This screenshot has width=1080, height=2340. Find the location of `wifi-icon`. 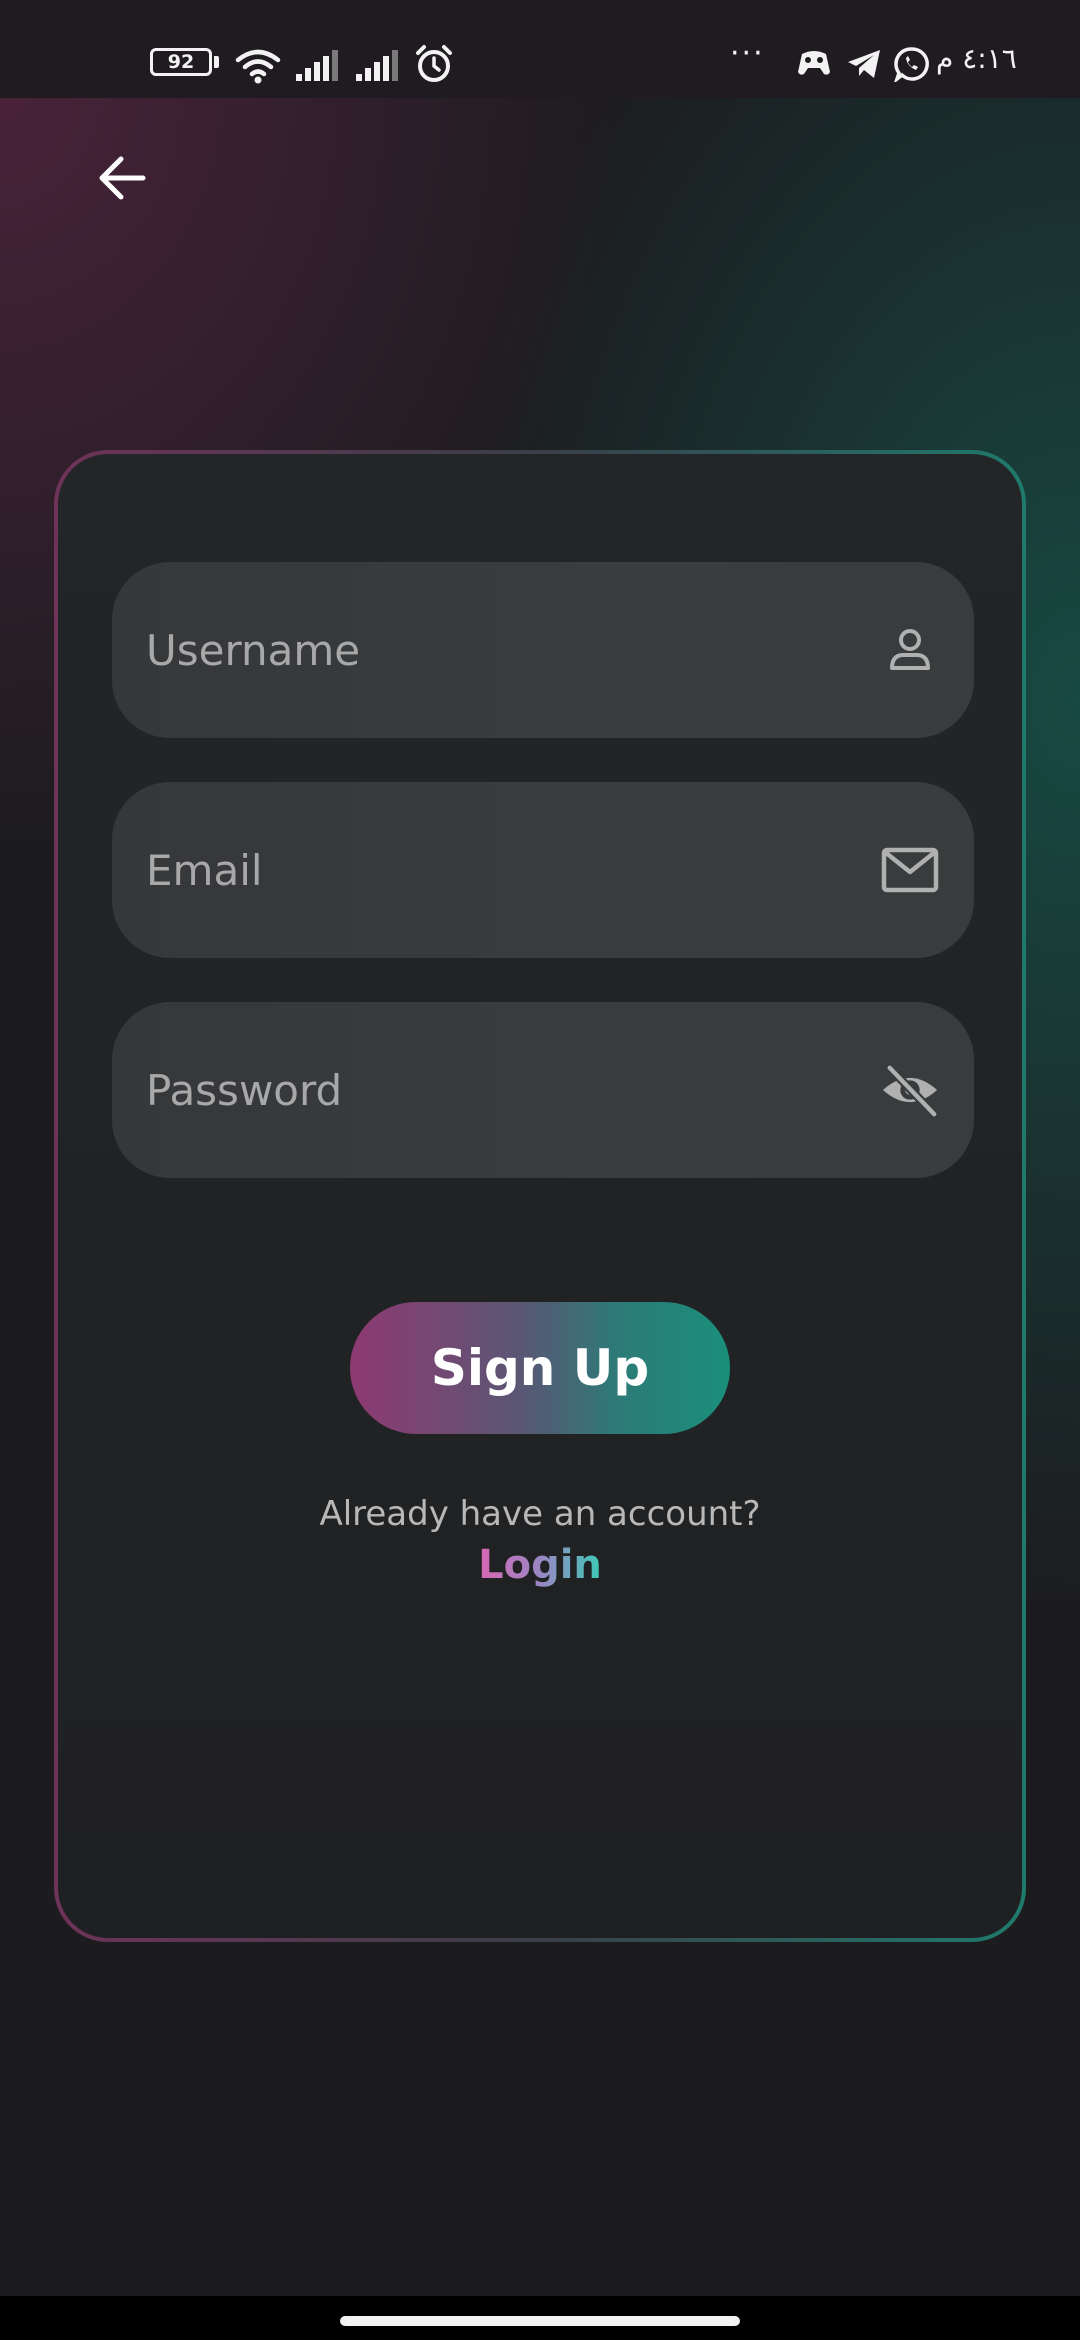

wifi-icon is located at coordinates (258, 66).